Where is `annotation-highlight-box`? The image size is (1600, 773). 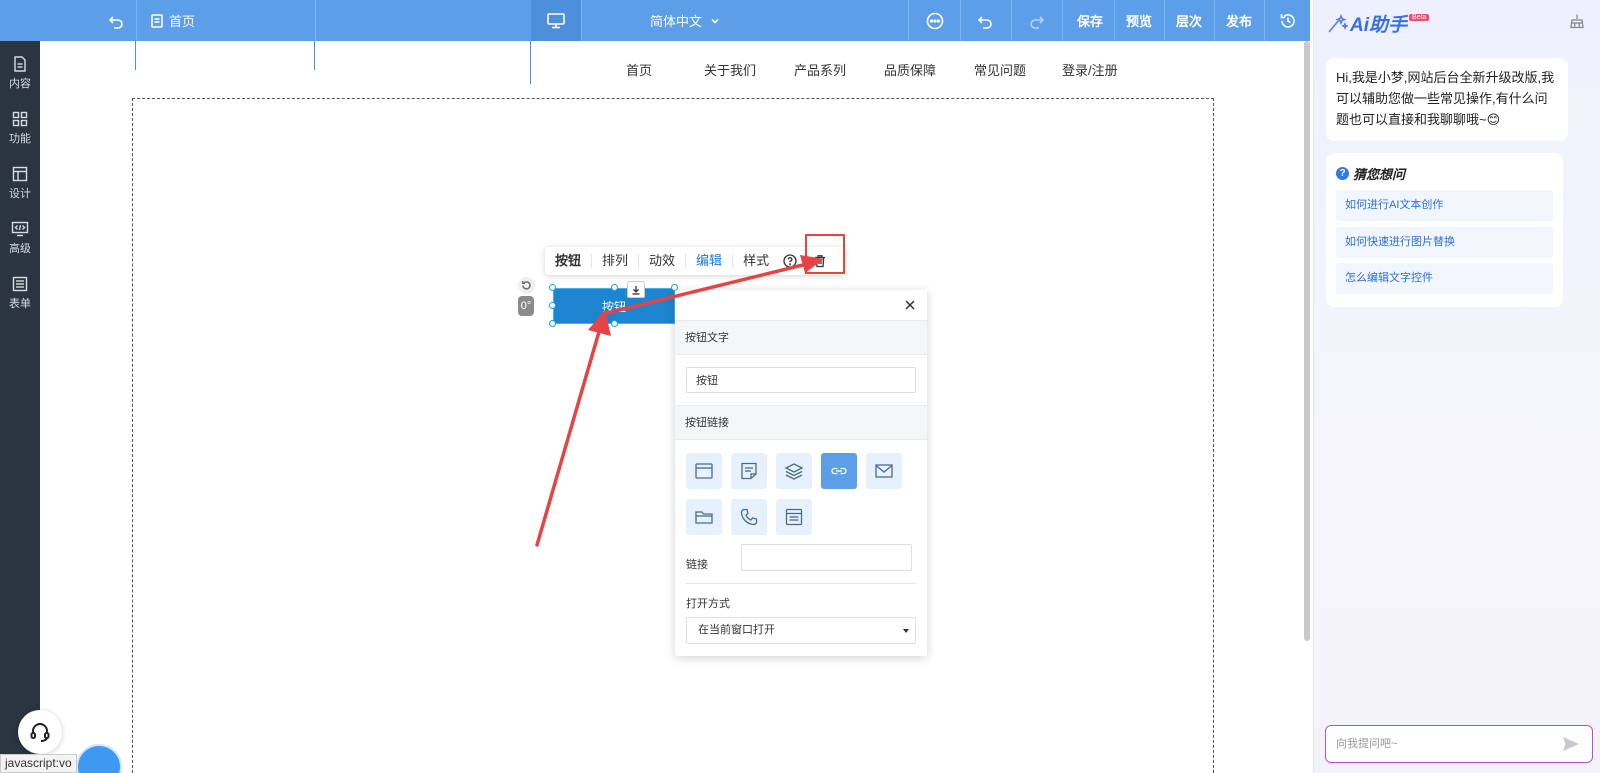 annotation-highlight-box is located at coordinates (825, 254).